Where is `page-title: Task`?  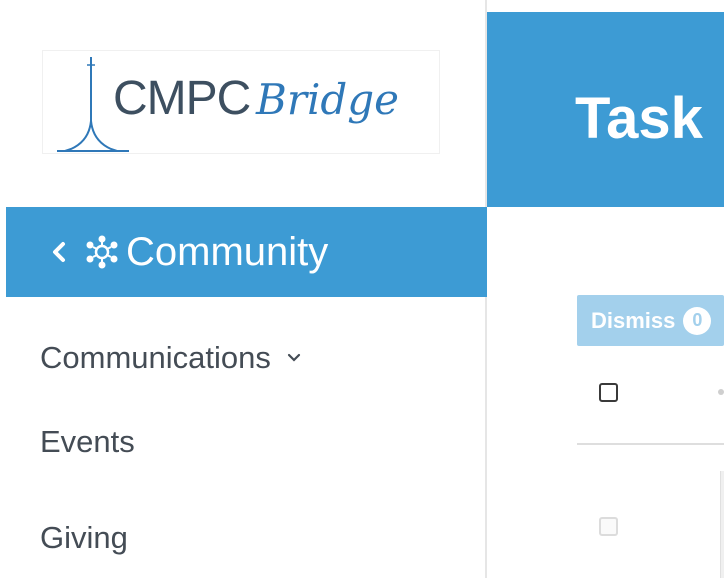 page-title: Task is located at coordinates (639, 118).